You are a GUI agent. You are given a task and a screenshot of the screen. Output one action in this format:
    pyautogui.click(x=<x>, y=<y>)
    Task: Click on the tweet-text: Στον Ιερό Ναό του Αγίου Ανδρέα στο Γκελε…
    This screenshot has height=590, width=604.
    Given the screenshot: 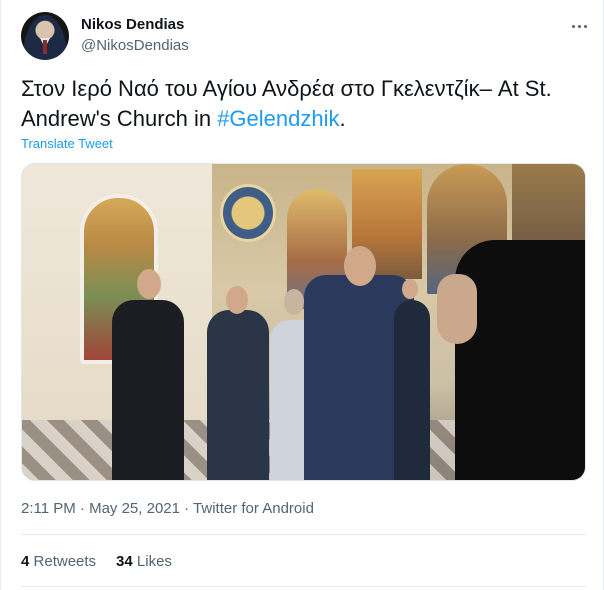 What is the action you would take?
    pyautogui.click(x=301, y=104)
    